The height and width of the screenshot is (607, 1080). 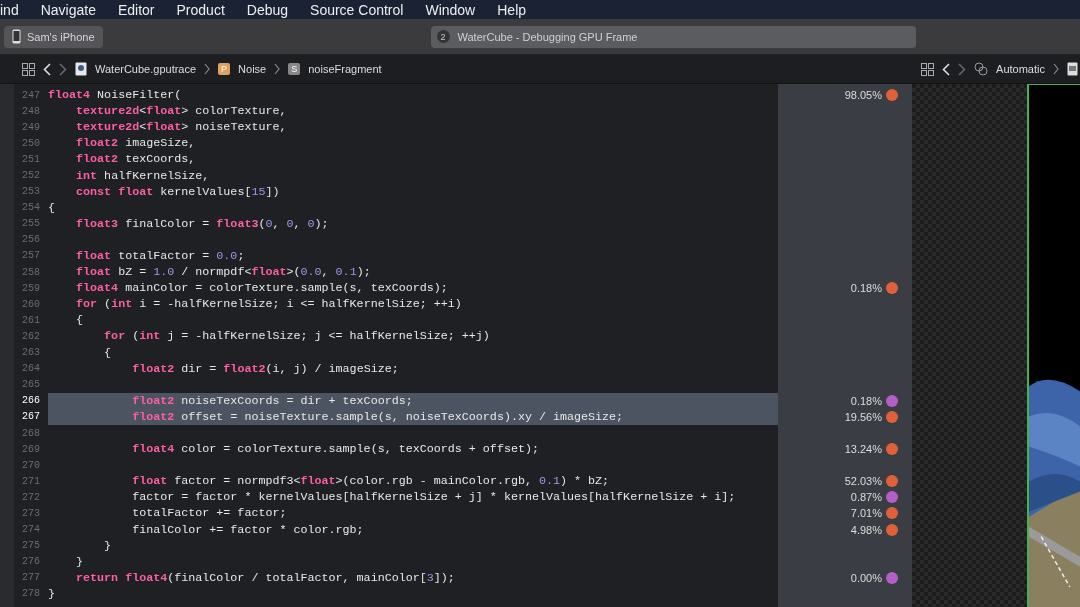 I want to click on code-line: texture2d<float> noiseTexture,, so click(x=181, y=127).